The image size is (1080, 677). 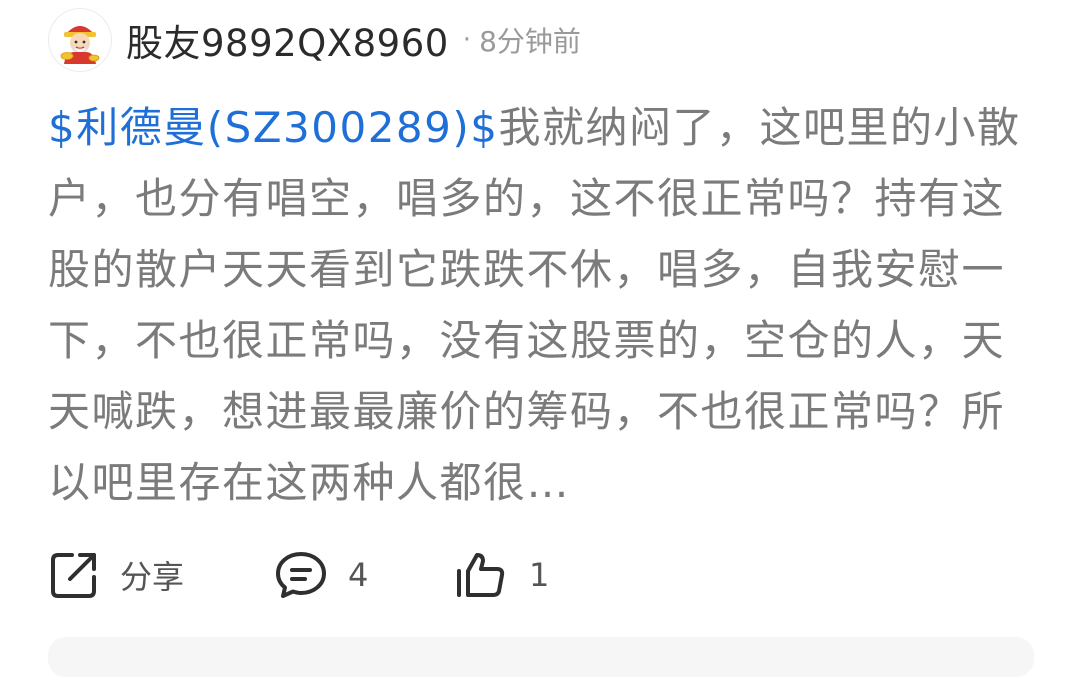 What do you see at coordinates (481, 575) in the screenshot?
I see `thumbs-up-icon` at bounding box center [481, 575].